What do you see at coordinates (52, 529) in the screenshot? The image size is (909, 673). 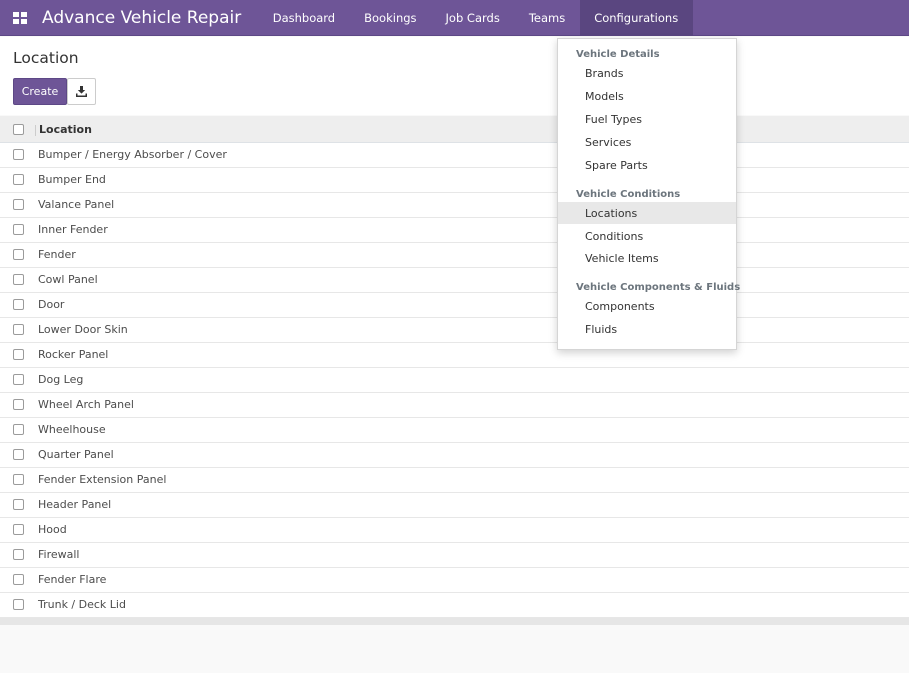 I see `location-cell: Hood` at bounding box center [52, 529].